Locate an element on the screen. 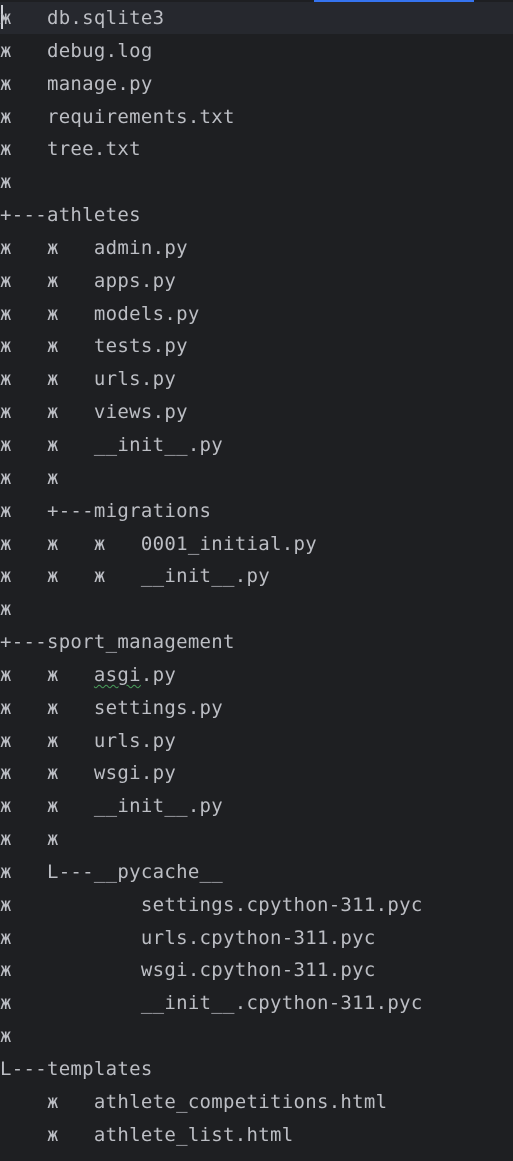  code-line: ж ж asgi.py is located at coordinates (211, 675).